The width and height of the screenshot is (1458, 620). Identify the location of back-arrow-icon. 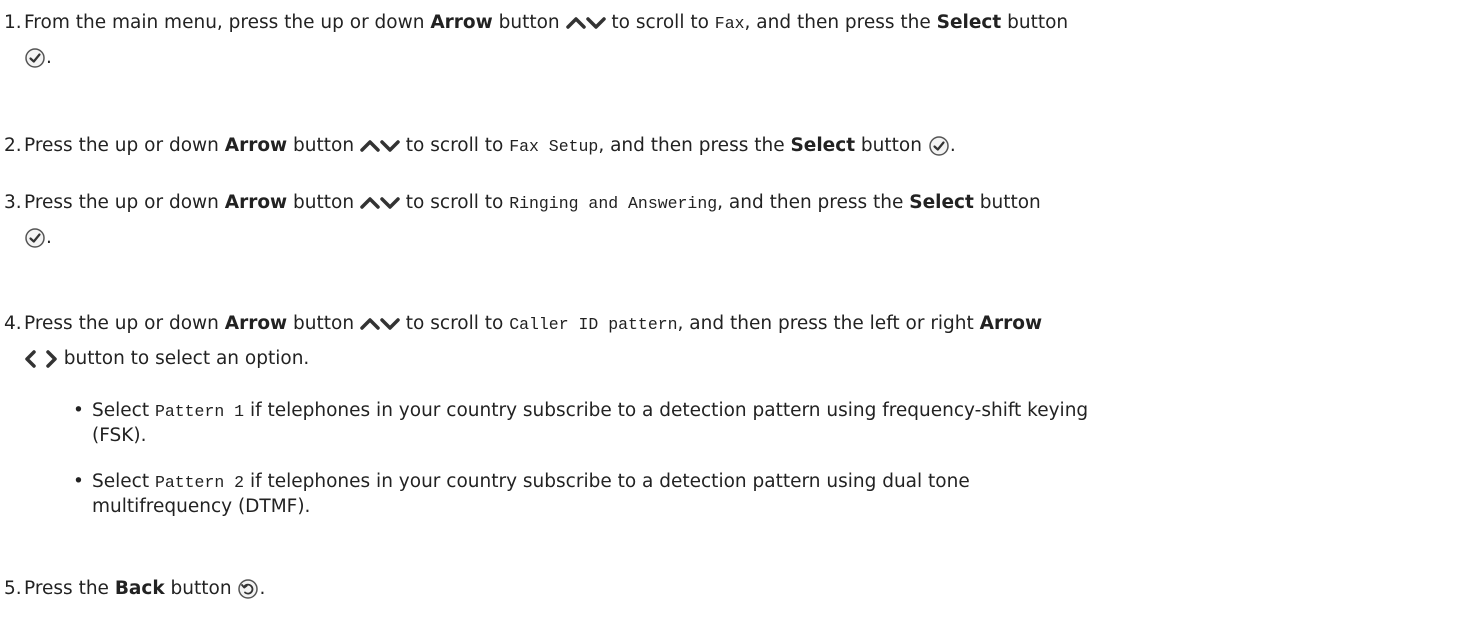
(248, 589).